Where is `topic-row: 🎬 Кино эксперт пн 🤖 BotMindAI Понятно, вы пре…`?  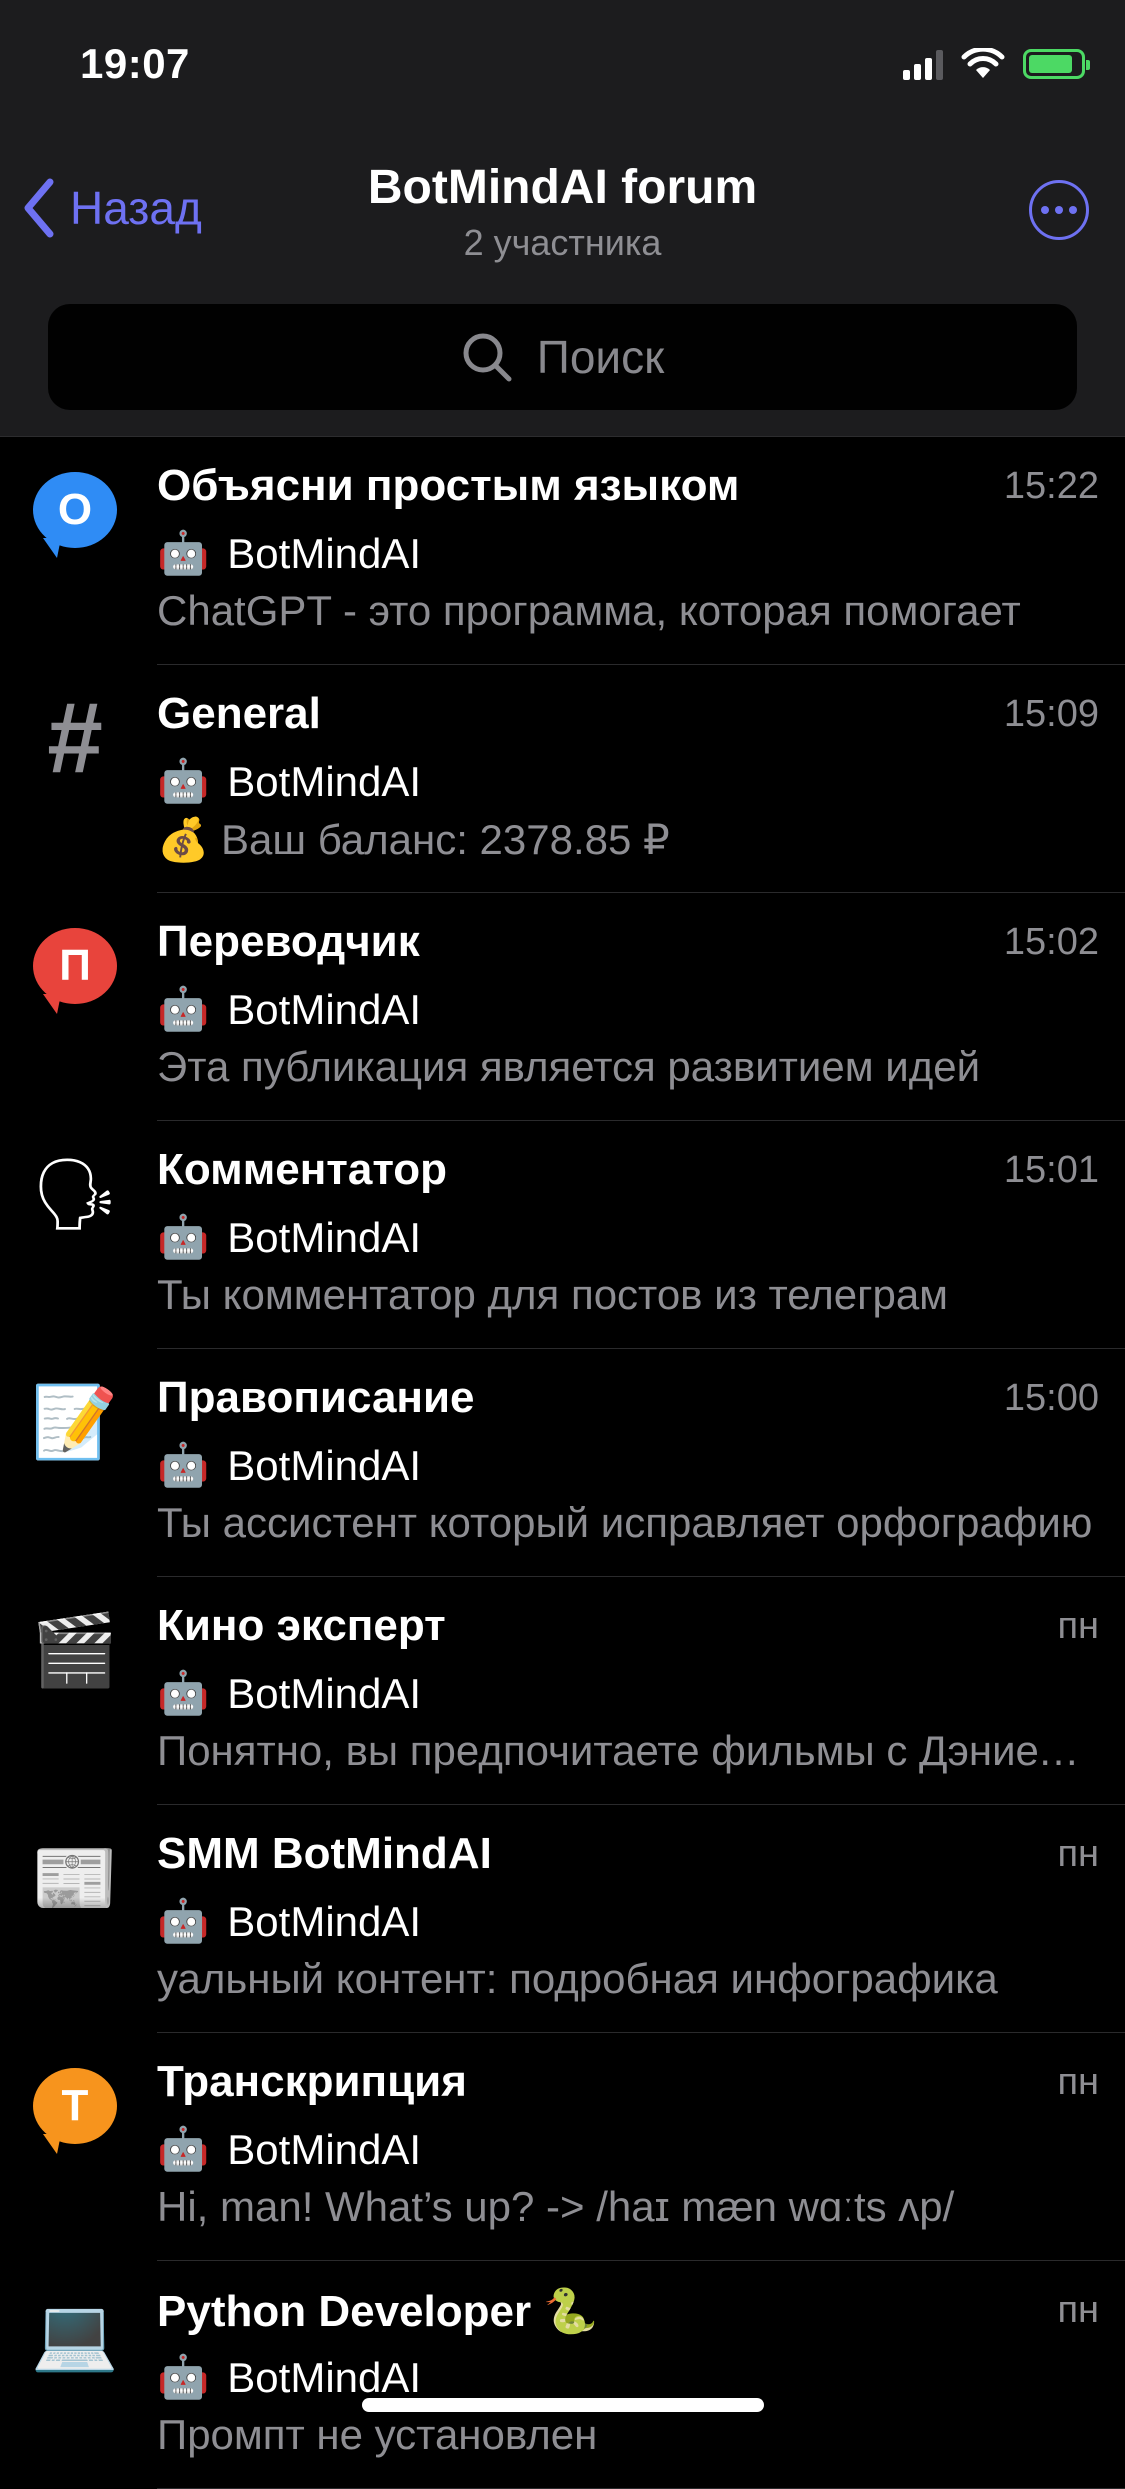
topic-row: 🎬 Кино эксперт пн 🤖 BotMindAI Понятно, вы пре… is located at coordinates (562, 1691).